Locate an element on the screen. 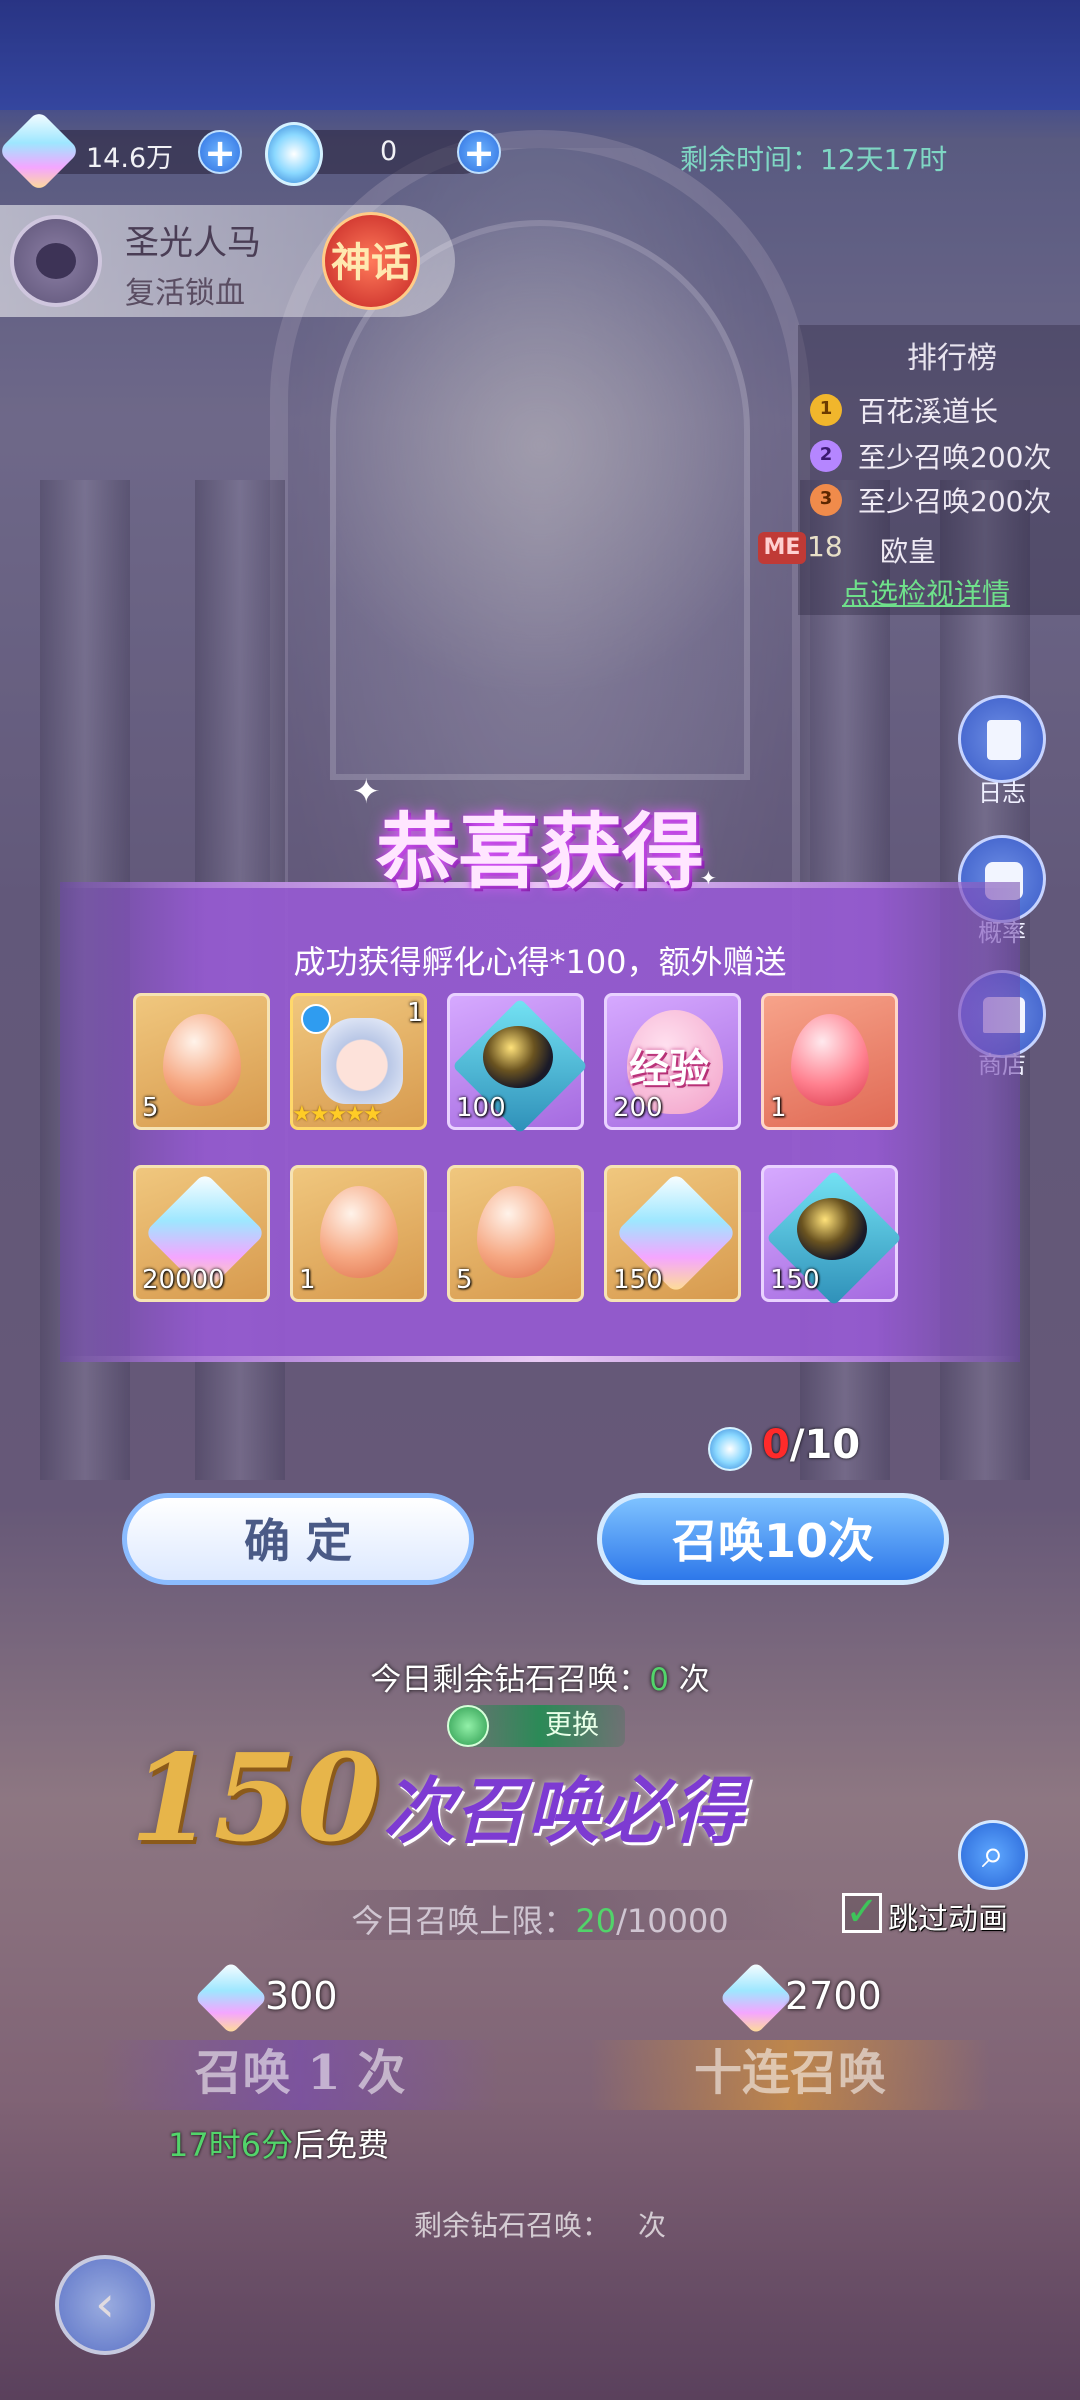 The width and height of the screenshot is (1080, 2400). log-button is located at coordinates (1002, 739).